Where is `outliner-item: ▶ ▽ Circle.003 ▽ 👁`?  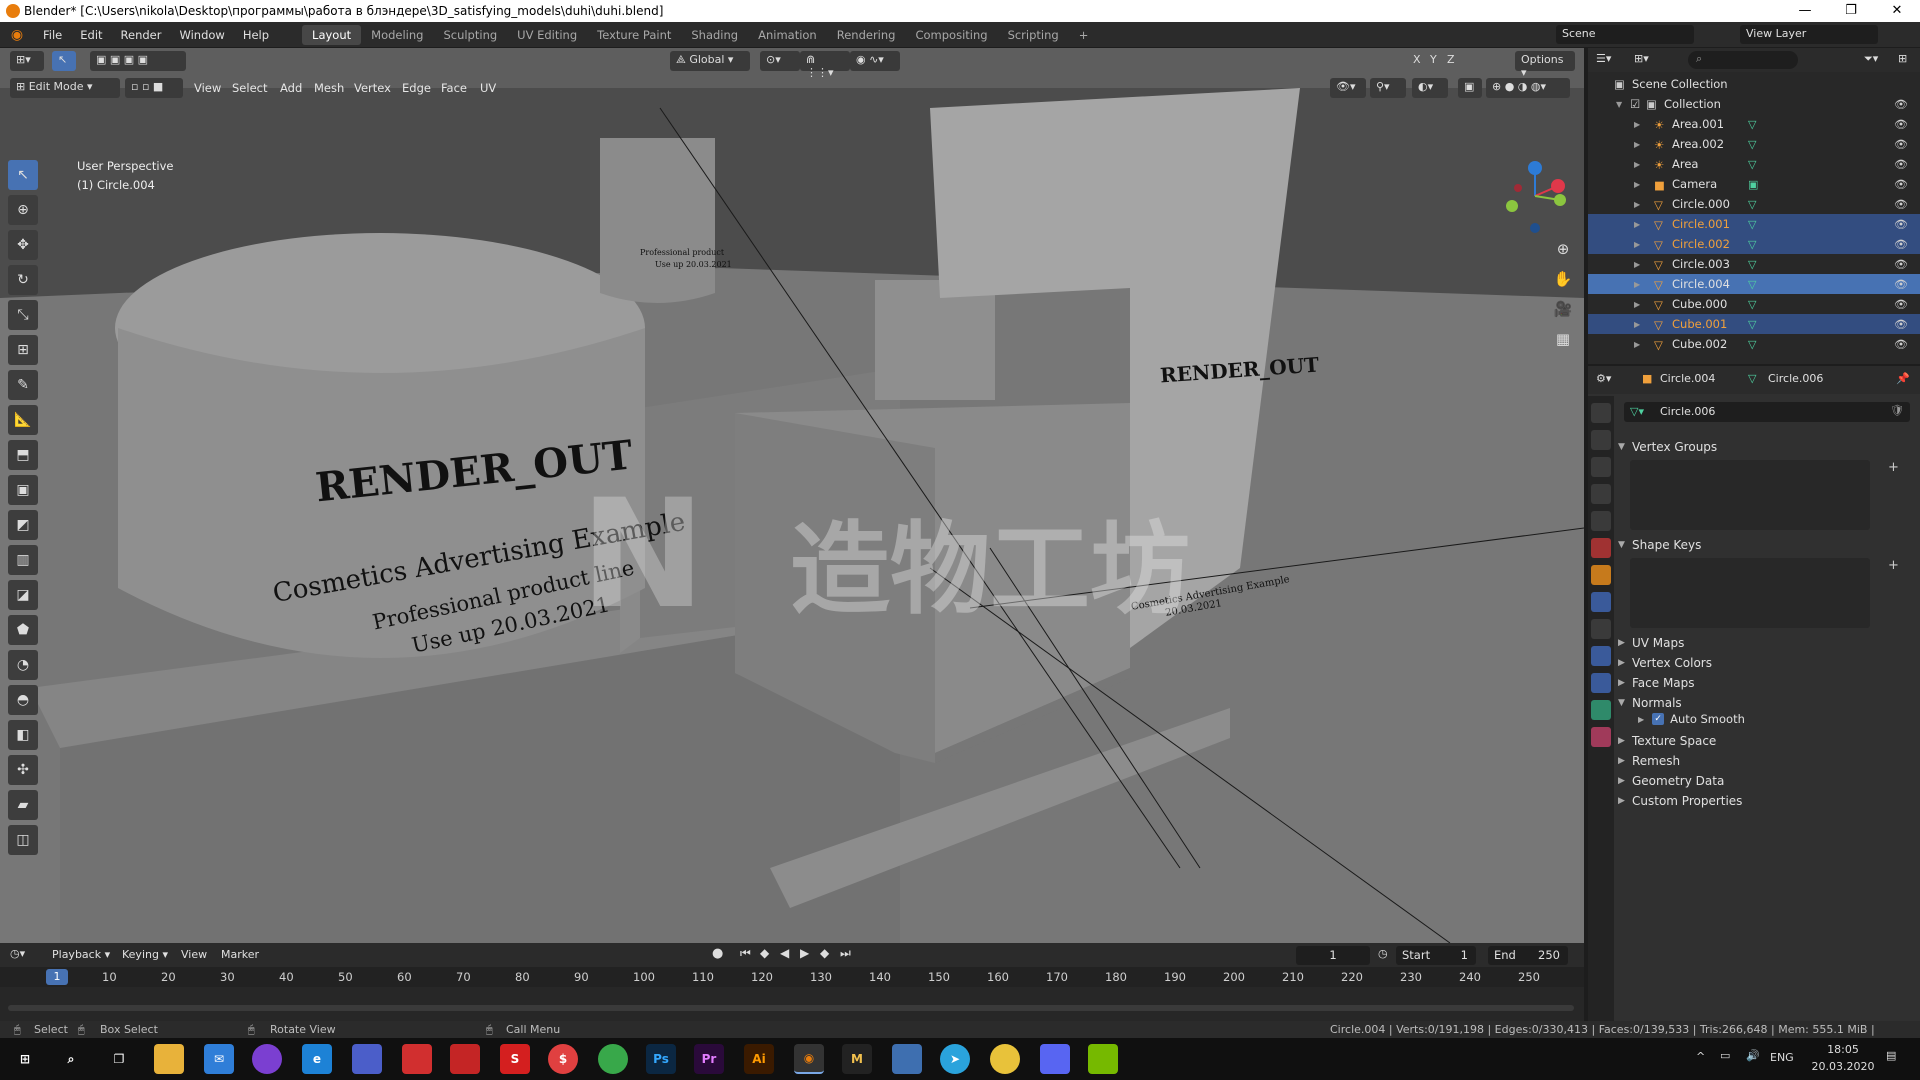
outliner-item: ▶ ▽ Circle.003 ▽ 👁 is located at coordinates (1754, 264).